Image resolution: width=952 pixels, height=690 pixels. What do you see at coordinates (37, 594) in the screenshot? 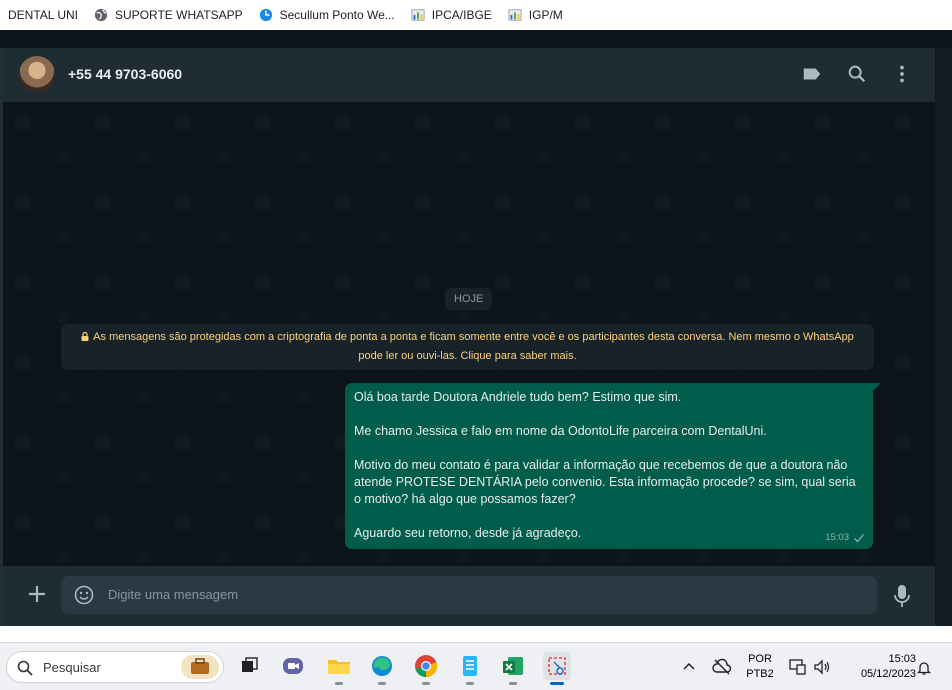
I see `attach-plus-icon` at bounding box center [37, 594].